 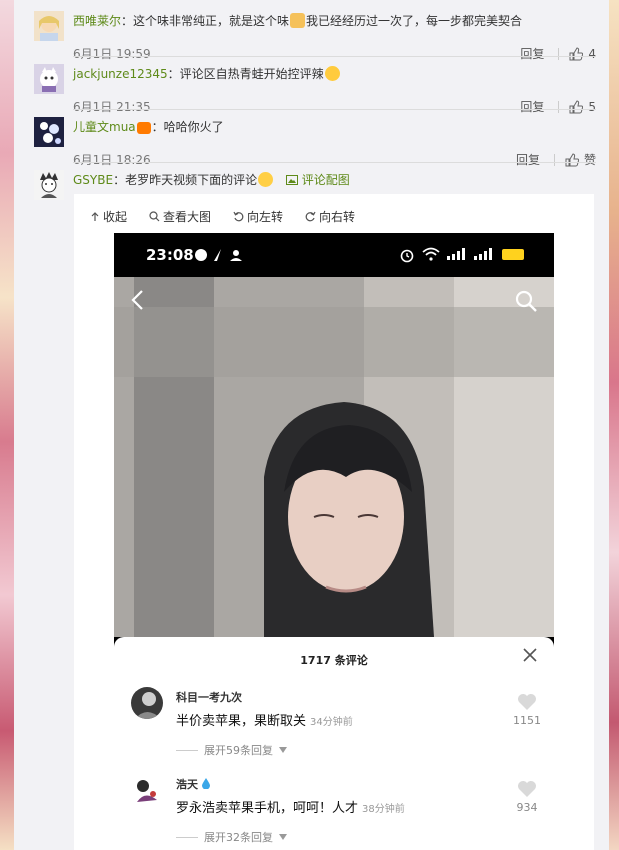 I want to click on laughing-emoji-icon, so click(x=332, y=73).